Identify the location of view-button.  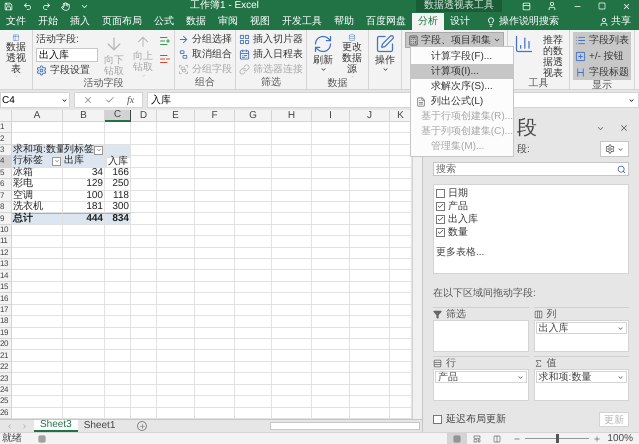
(457, 438).